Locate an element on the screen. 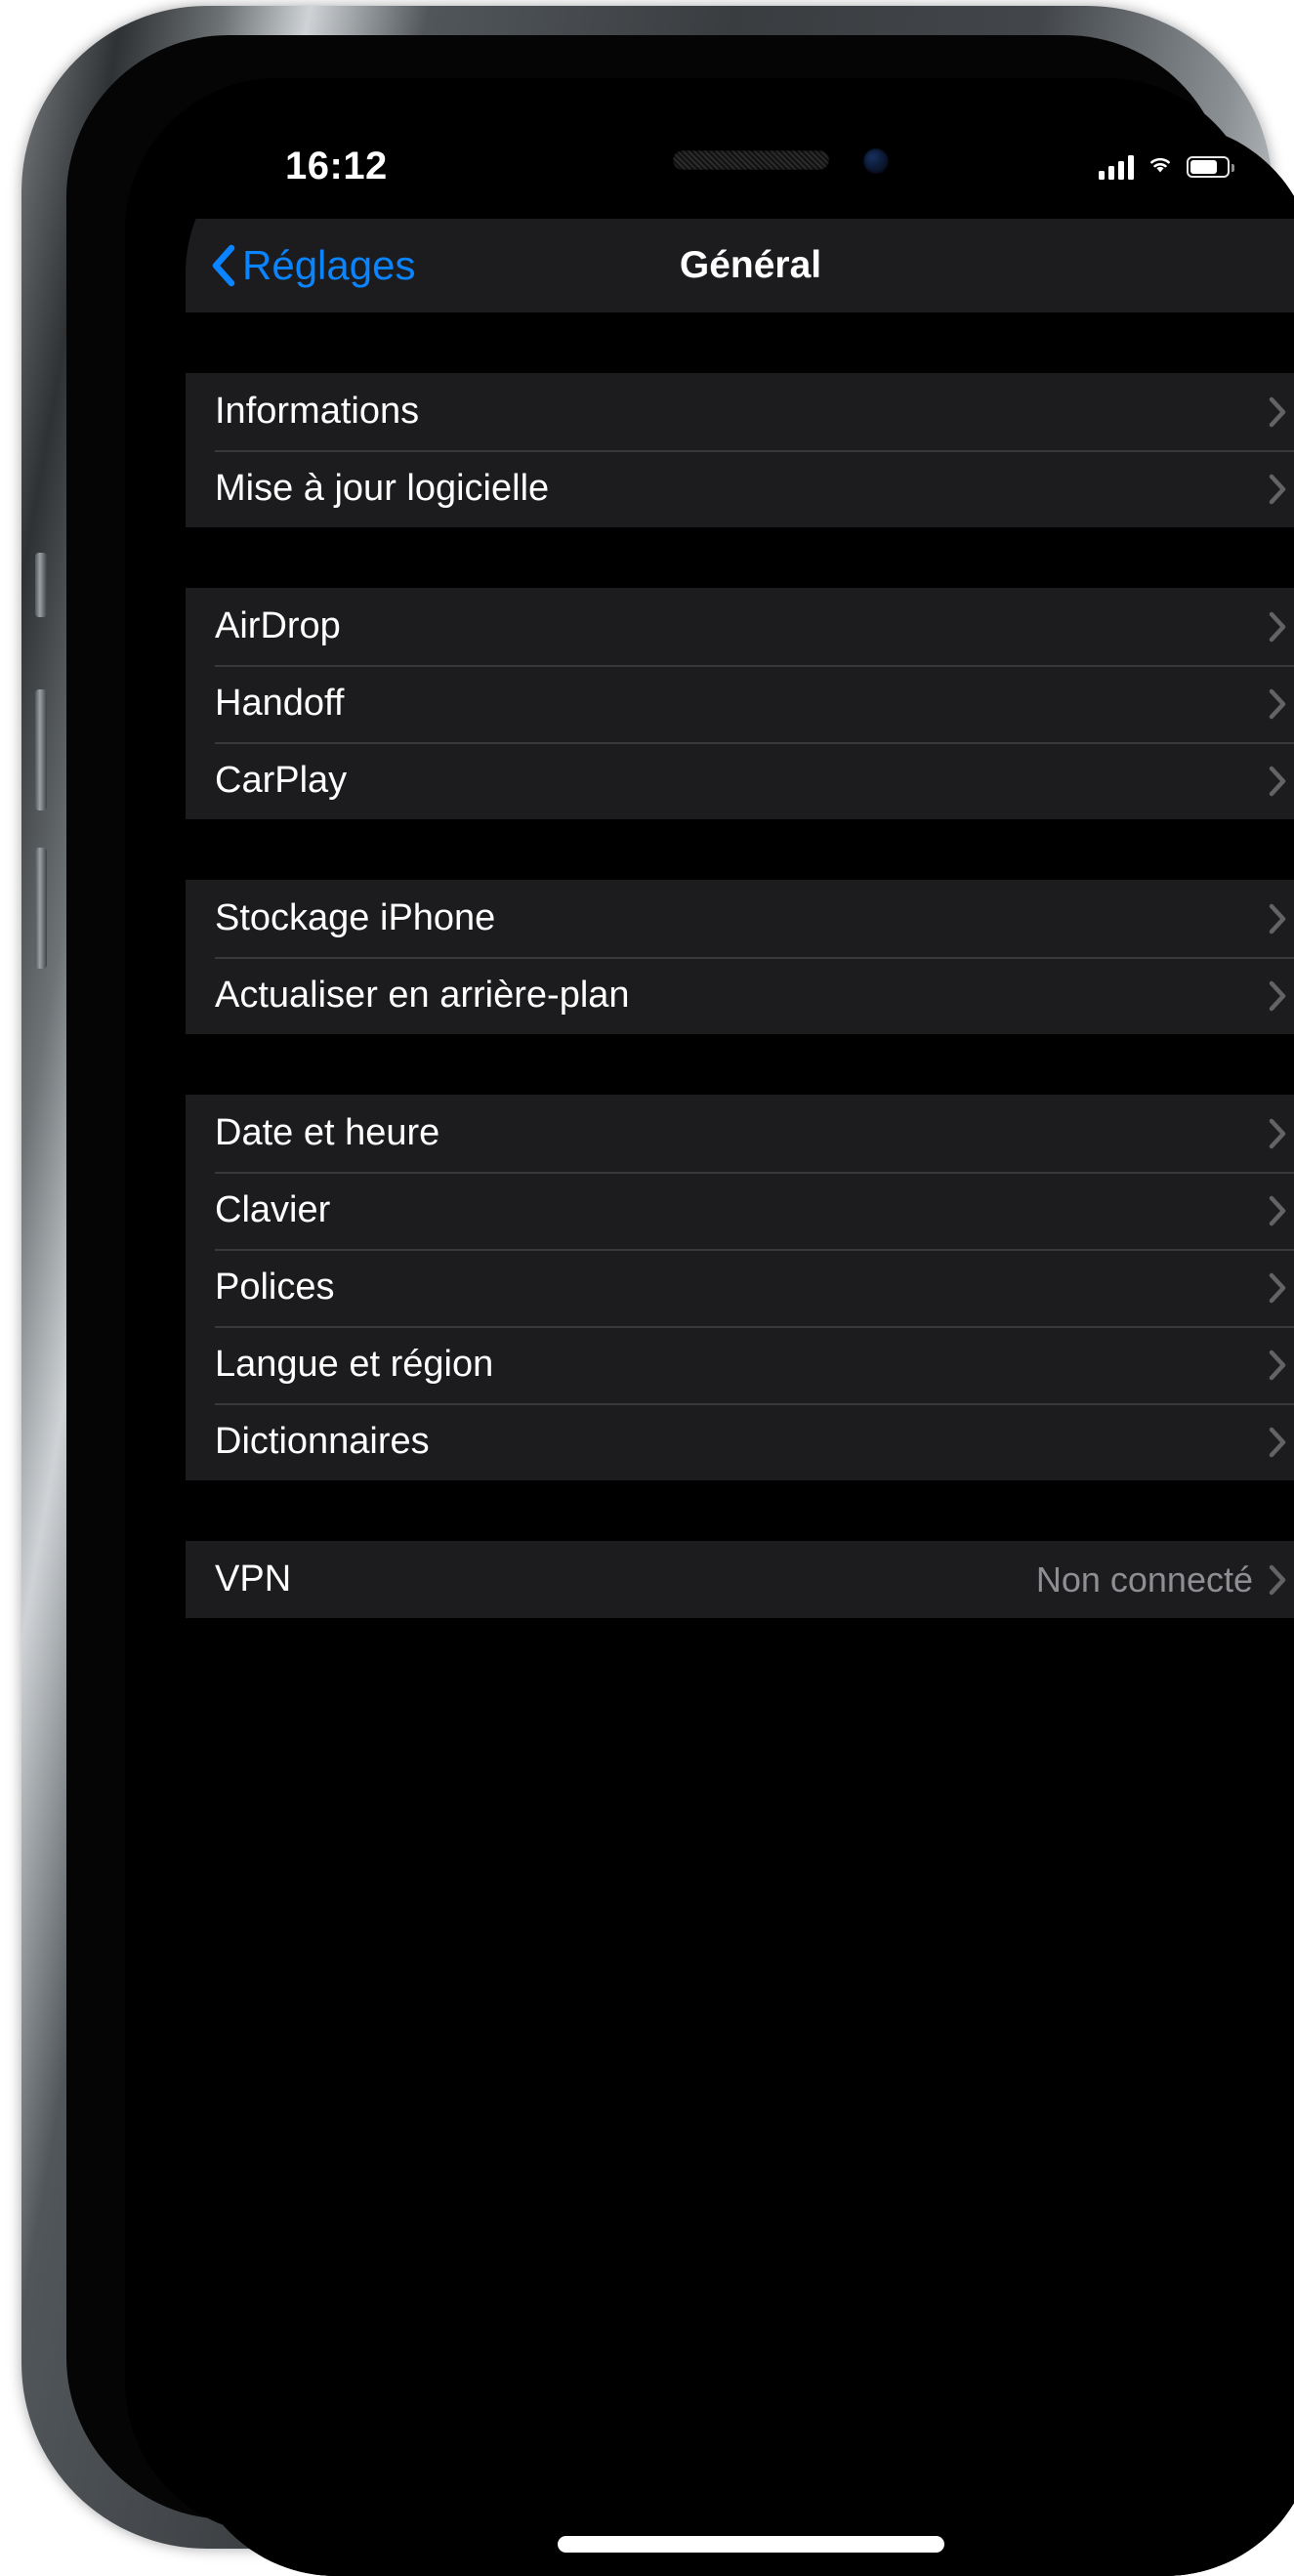  earpiece-speaker-icon is located at coordinates (751, 160).